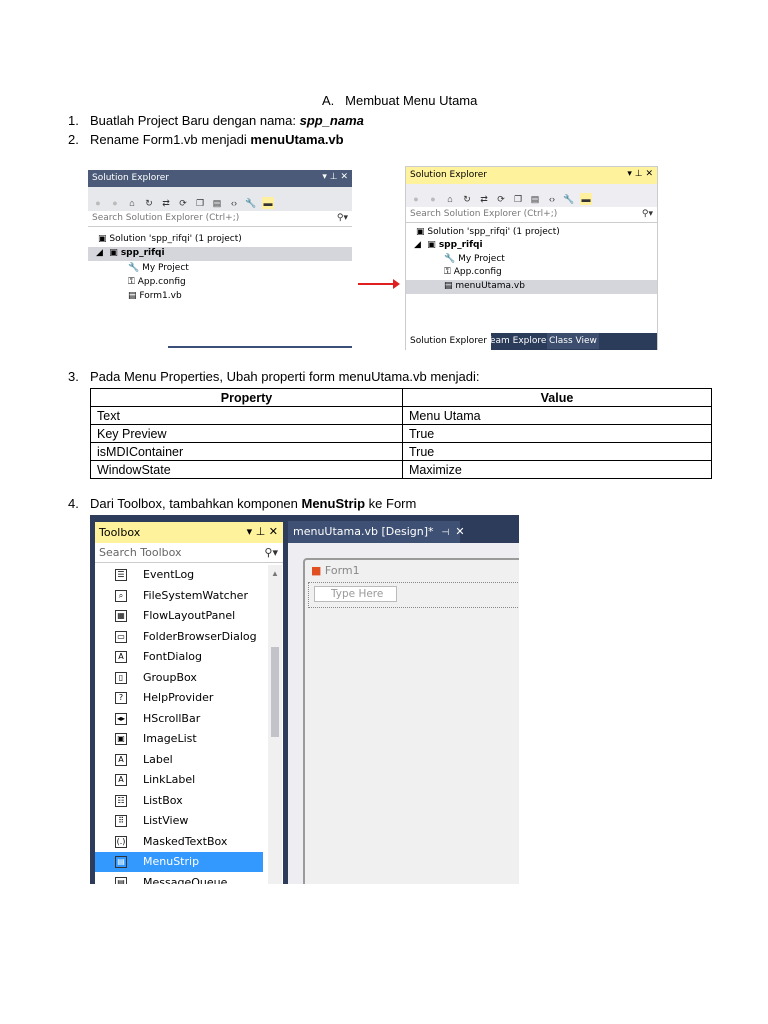 This screenshot has height=1024, width=768. Describe the element at coordinates (316, 570) in the screenshot. I see `form-icon: ■` at that location.